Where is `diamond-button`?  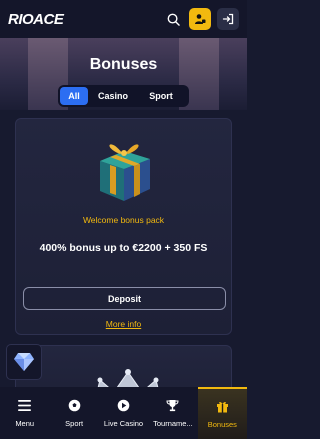 diamond-button is located at coordinates (24, 362).